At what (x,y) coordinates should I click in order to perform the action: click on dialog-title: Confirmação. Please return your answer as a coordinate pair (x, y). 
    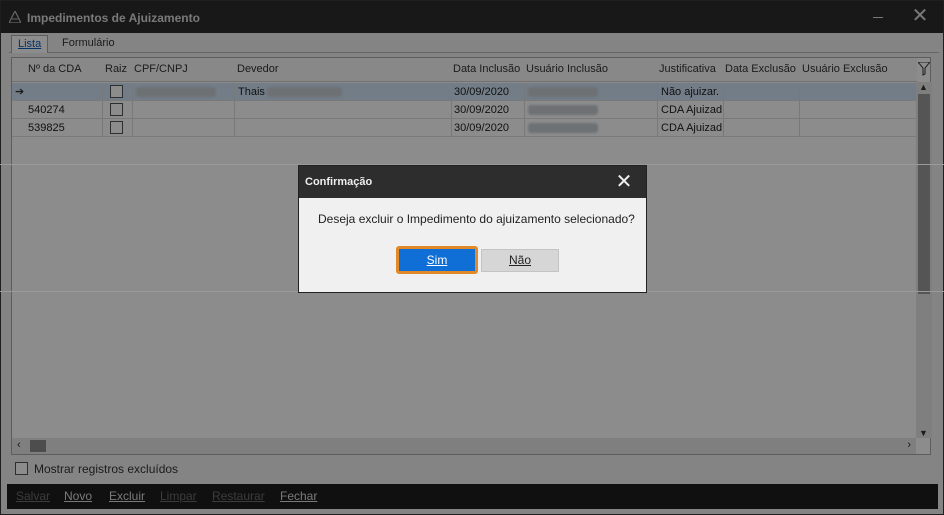
    Looking at the image, I should click on (339, 182).